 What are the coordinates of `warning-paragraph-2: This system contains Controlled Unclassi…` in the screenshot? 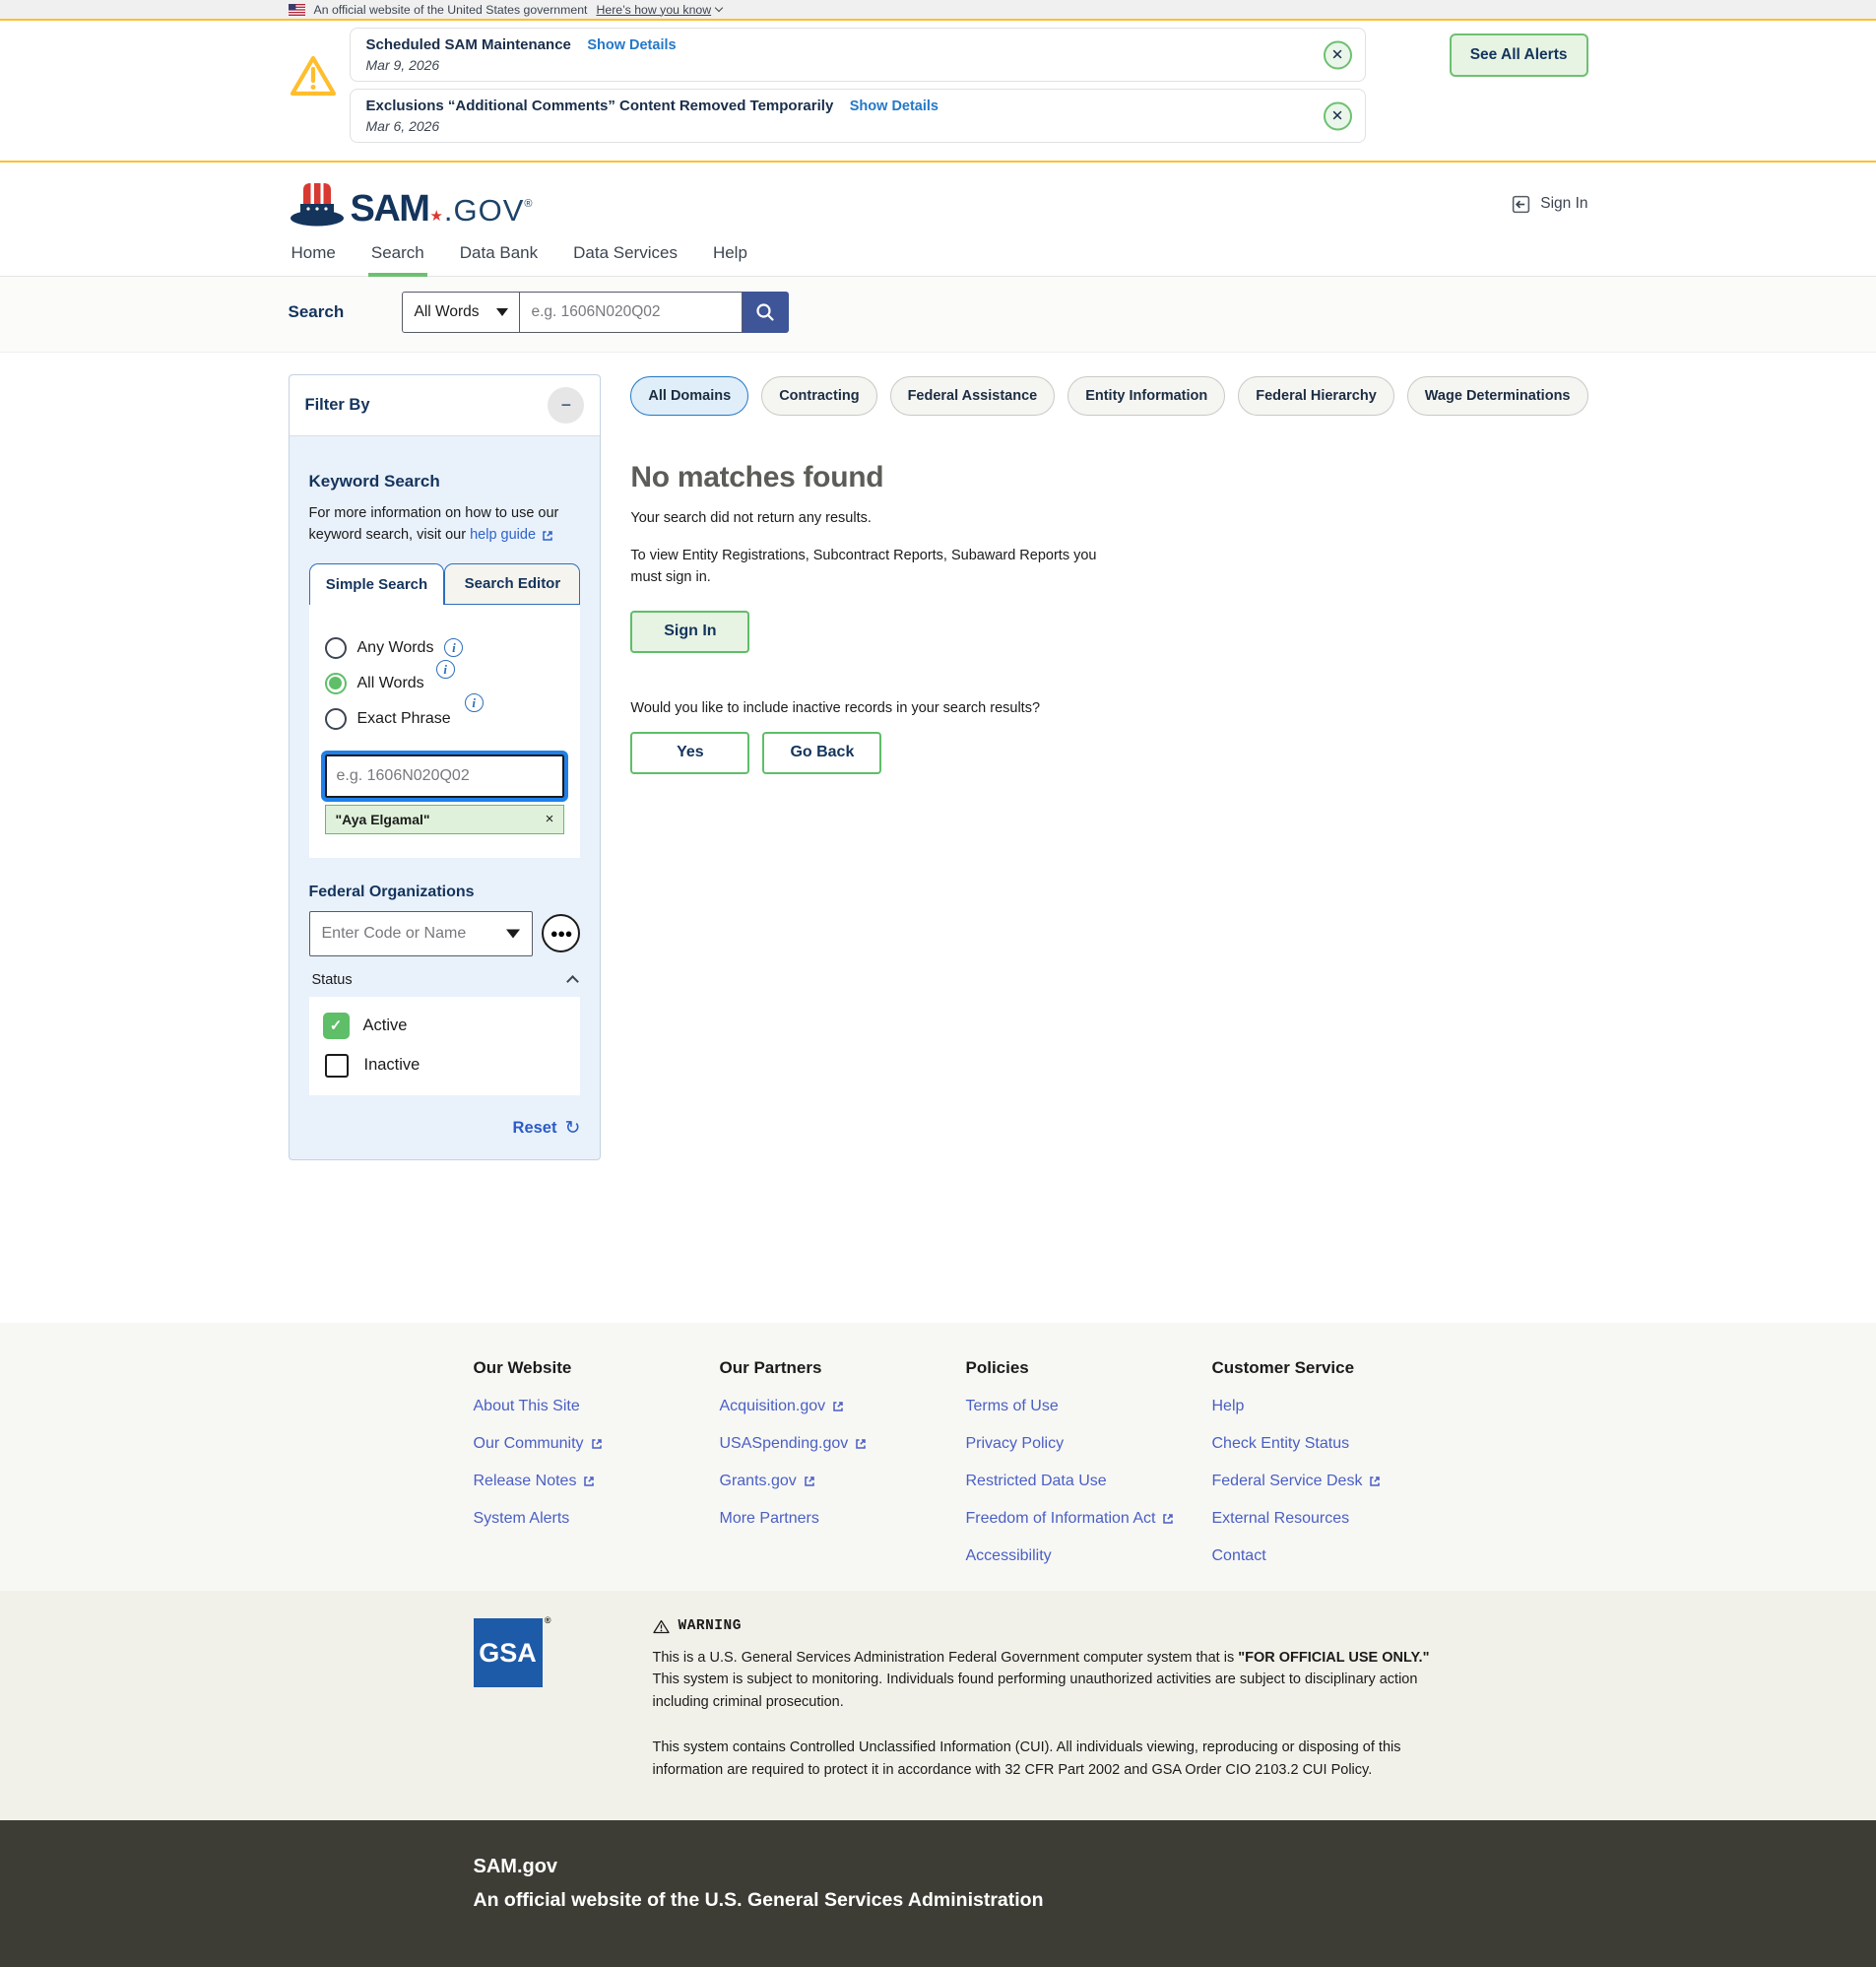 It's located at (1026, 1759).